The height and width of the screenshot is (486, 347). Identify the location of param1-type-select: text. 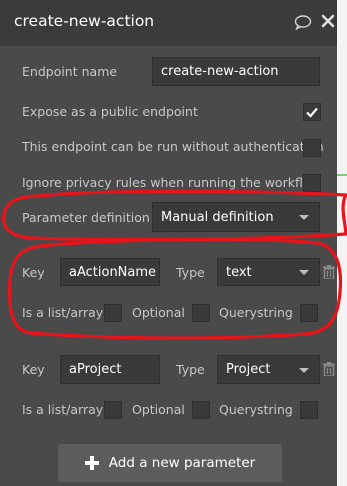
(268, 272).